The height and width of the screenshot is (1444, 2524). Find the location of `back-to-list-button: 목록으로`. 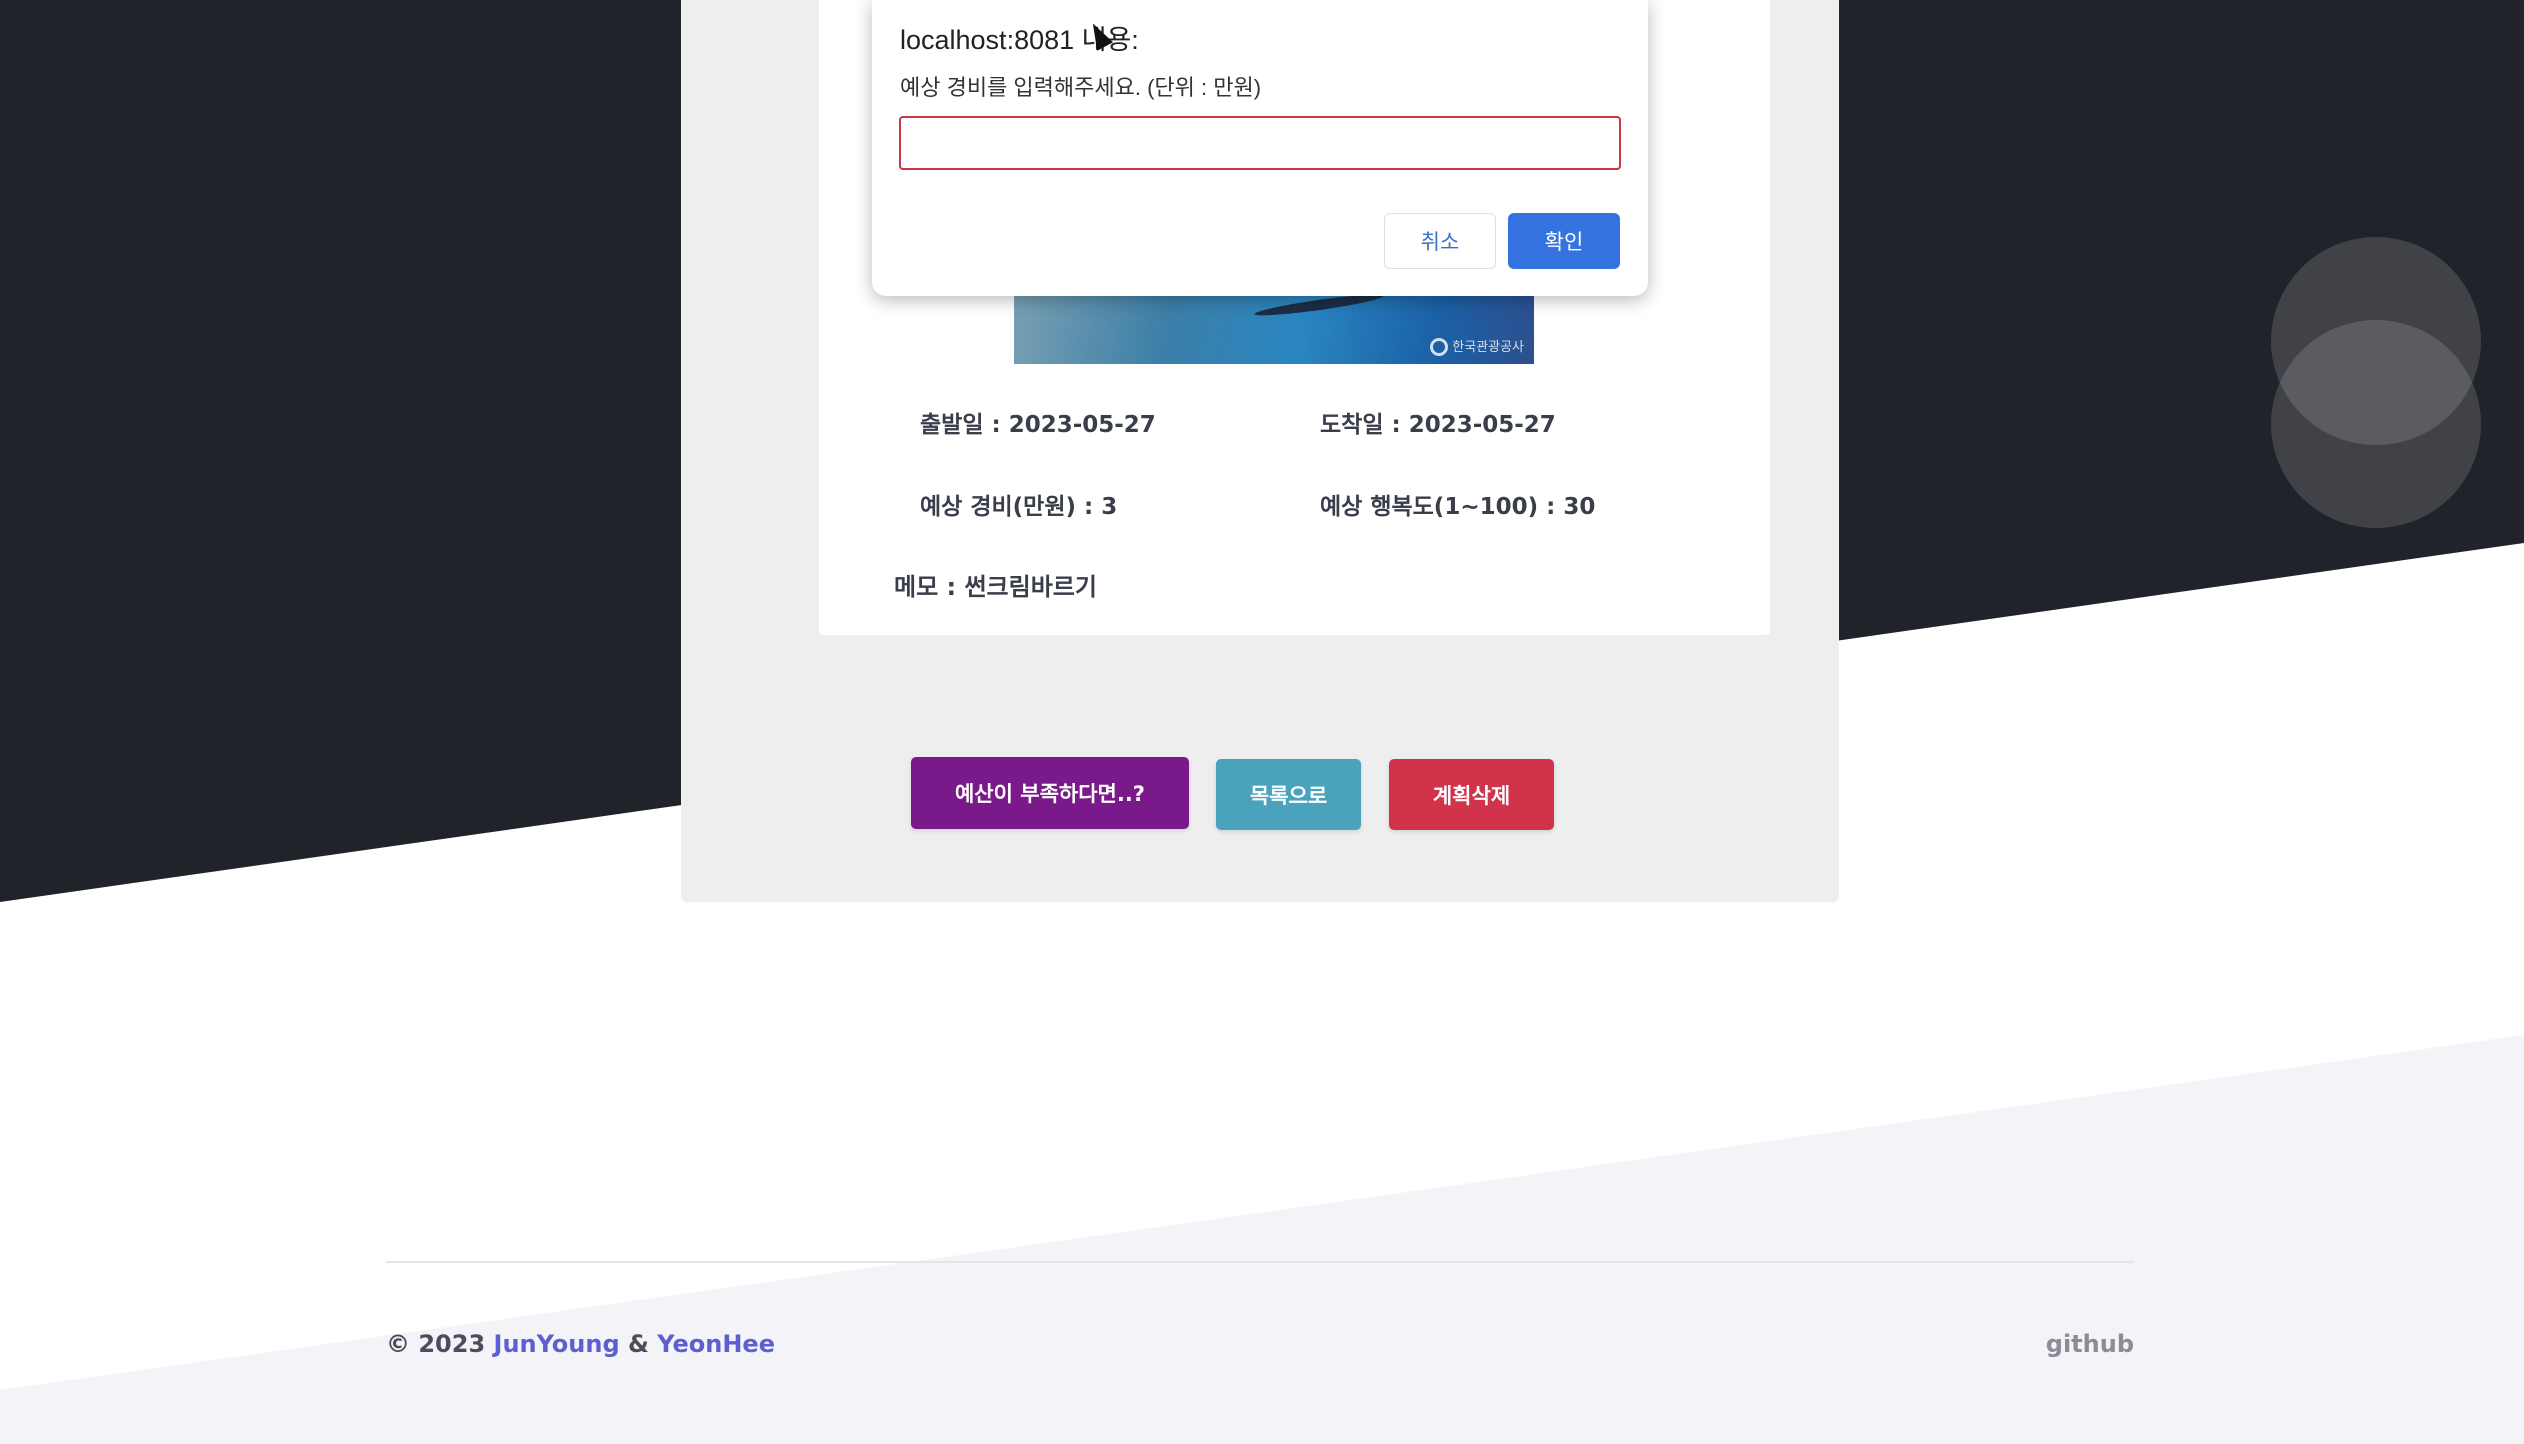

back-to-list-button: 목록으로 is located at coordinates (1288, 794).